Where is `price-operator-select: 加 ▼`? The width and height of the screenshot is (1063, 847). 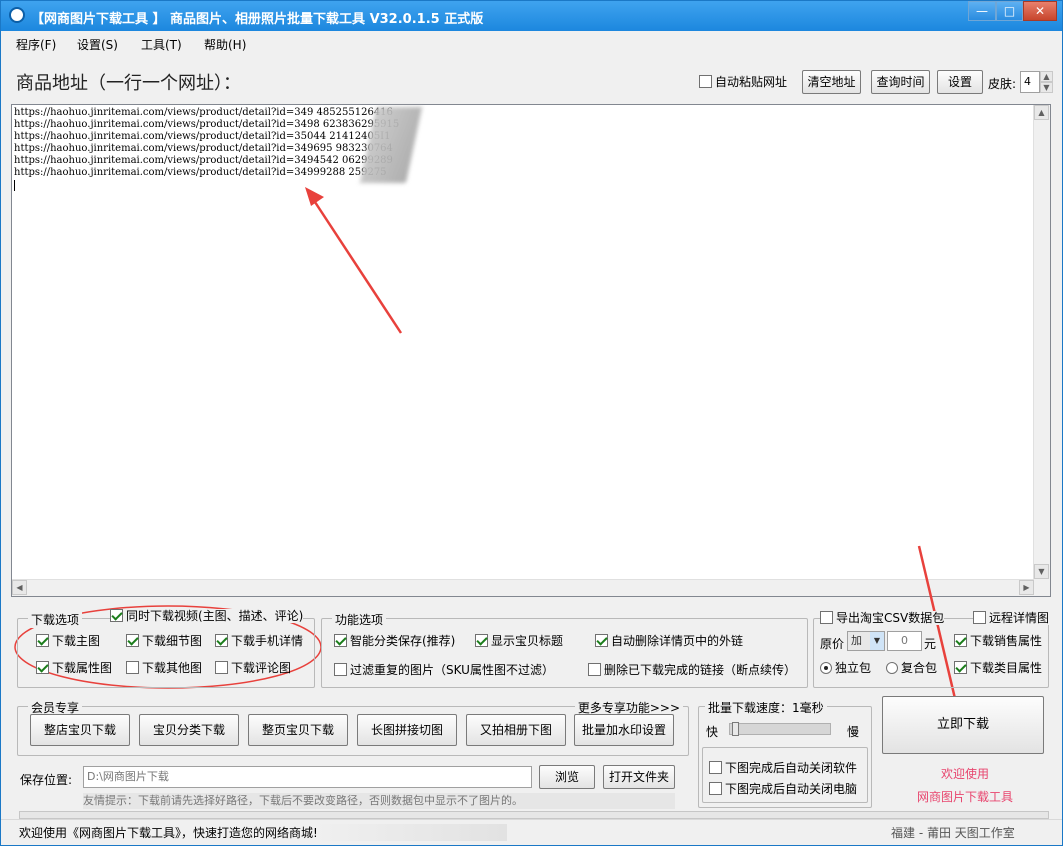 price-operator-select: 加 ▼ is located at coordinates (866, 641).